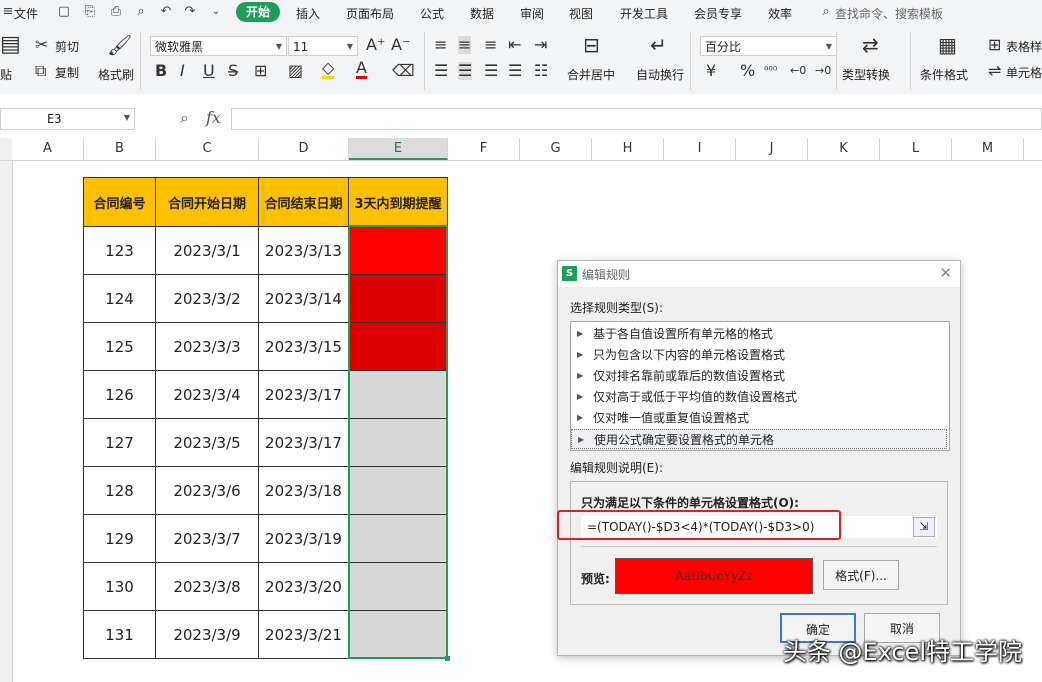  Describe the element at coordinates (759, 439) in the screenshot. I see `list-item-selected: ▶ 使用公式确定要设置格式的单元格` at that location.